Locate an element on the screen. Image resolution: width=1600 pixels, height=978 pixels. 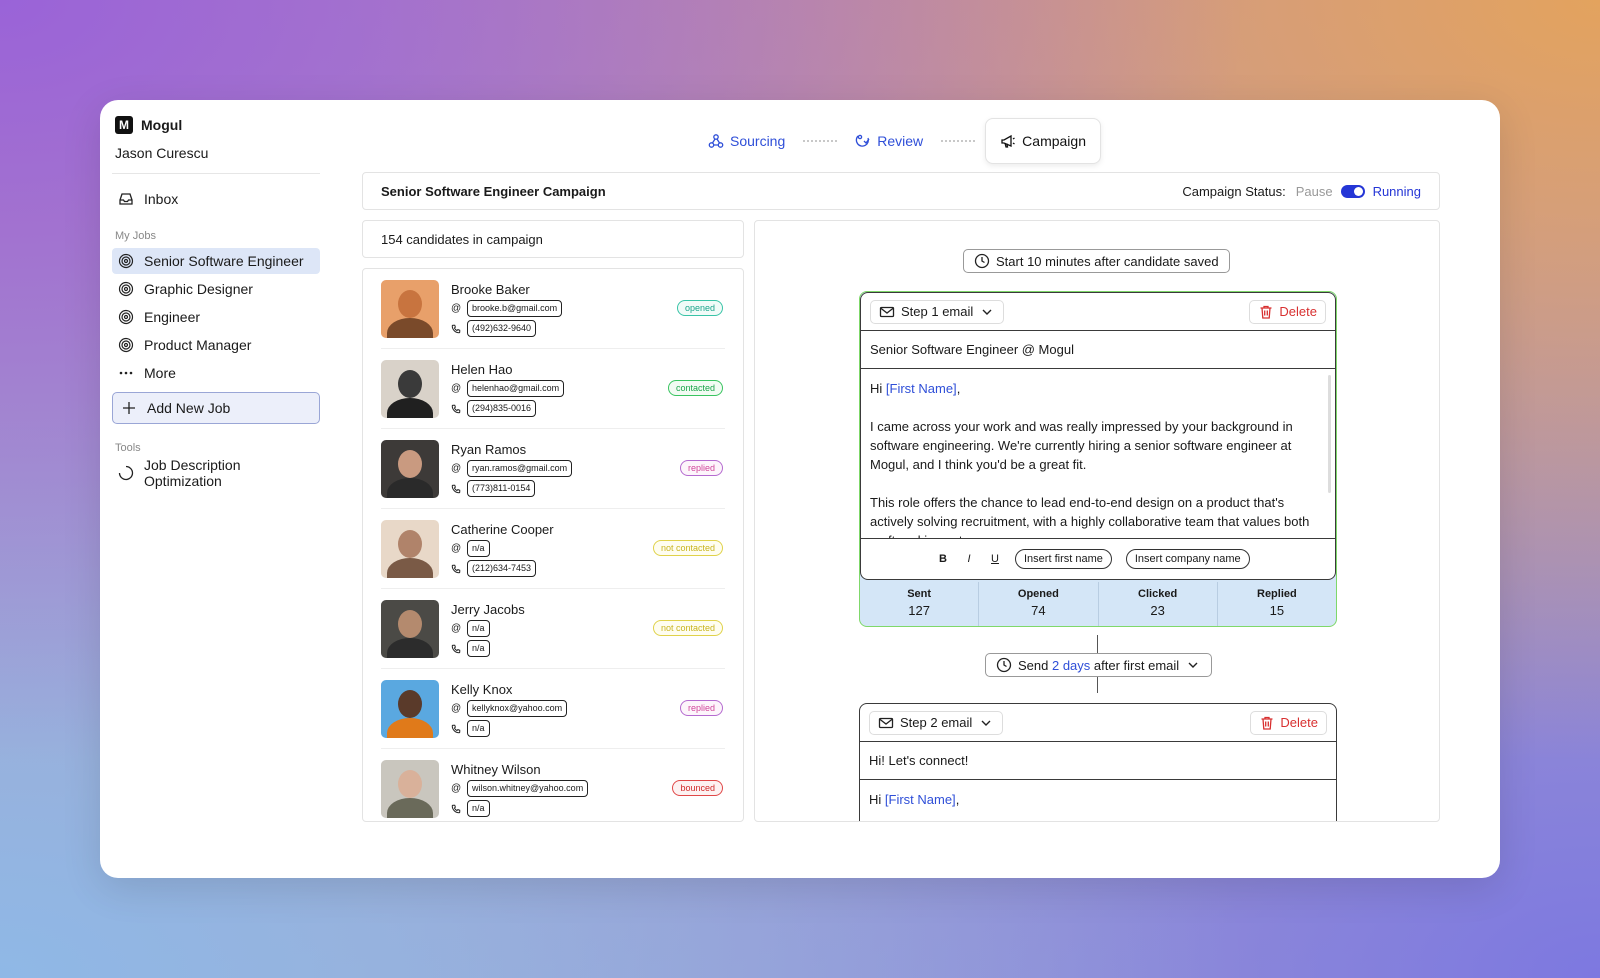
tab-sourcing: Sourcing is located at coordinates (746, 141).